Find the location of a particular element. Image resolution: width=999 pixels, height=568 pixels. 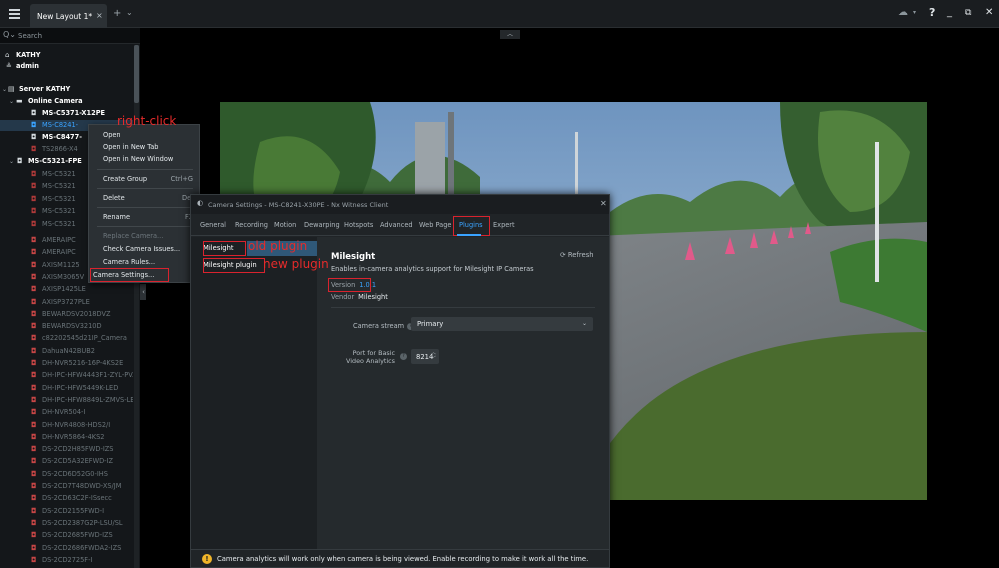

tree-item-camera-offline: ◘ DS-2CD2686FWDA2-IZS is located at coordinates (66, 548).